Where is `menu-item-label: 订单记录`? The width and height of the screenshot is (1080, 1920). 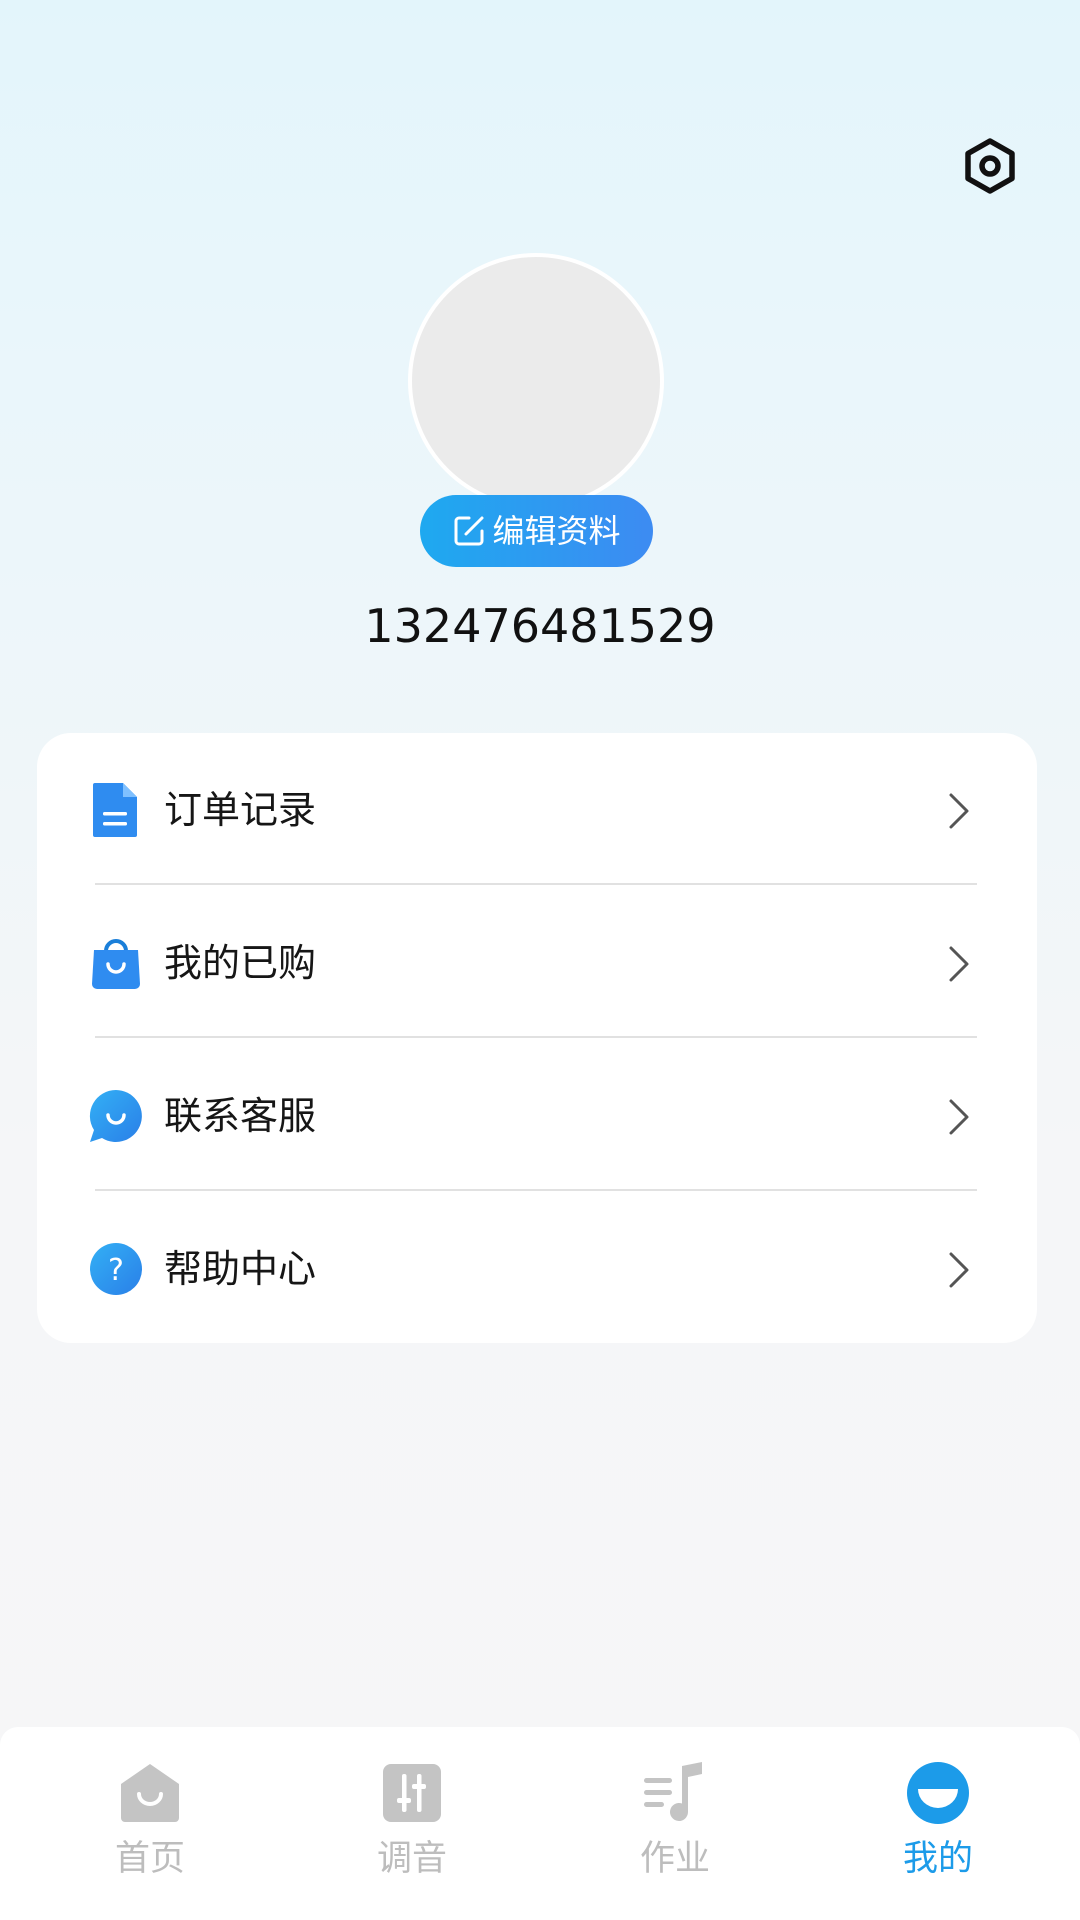 menu-item-label: 订单记录 is located at coordinates (240, 809).